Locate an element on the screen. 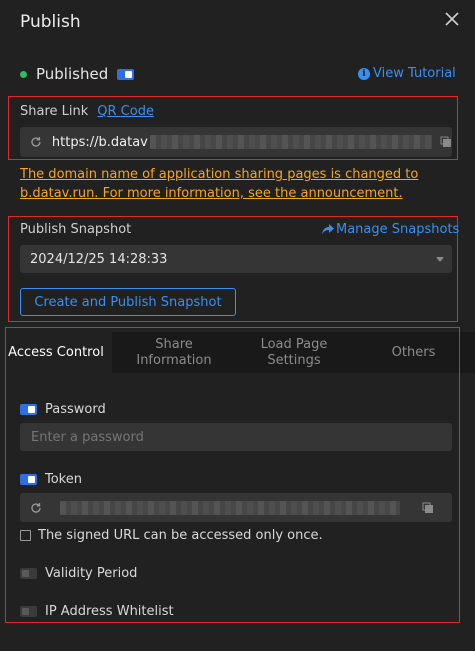  share-link-field: https://b.datav is located at coordinates (236, 142).